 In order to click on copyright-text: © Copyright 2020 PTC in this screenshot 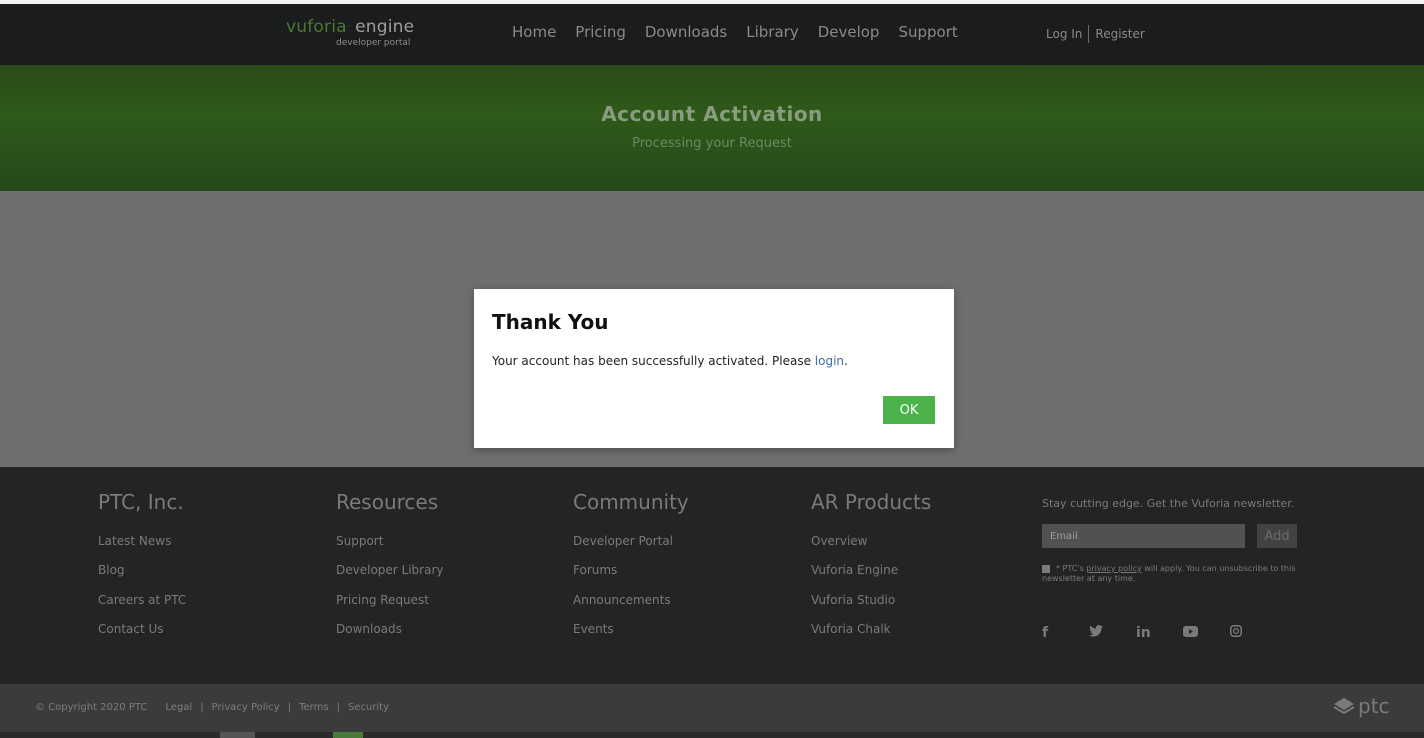, I will do `click(91, 707)`.